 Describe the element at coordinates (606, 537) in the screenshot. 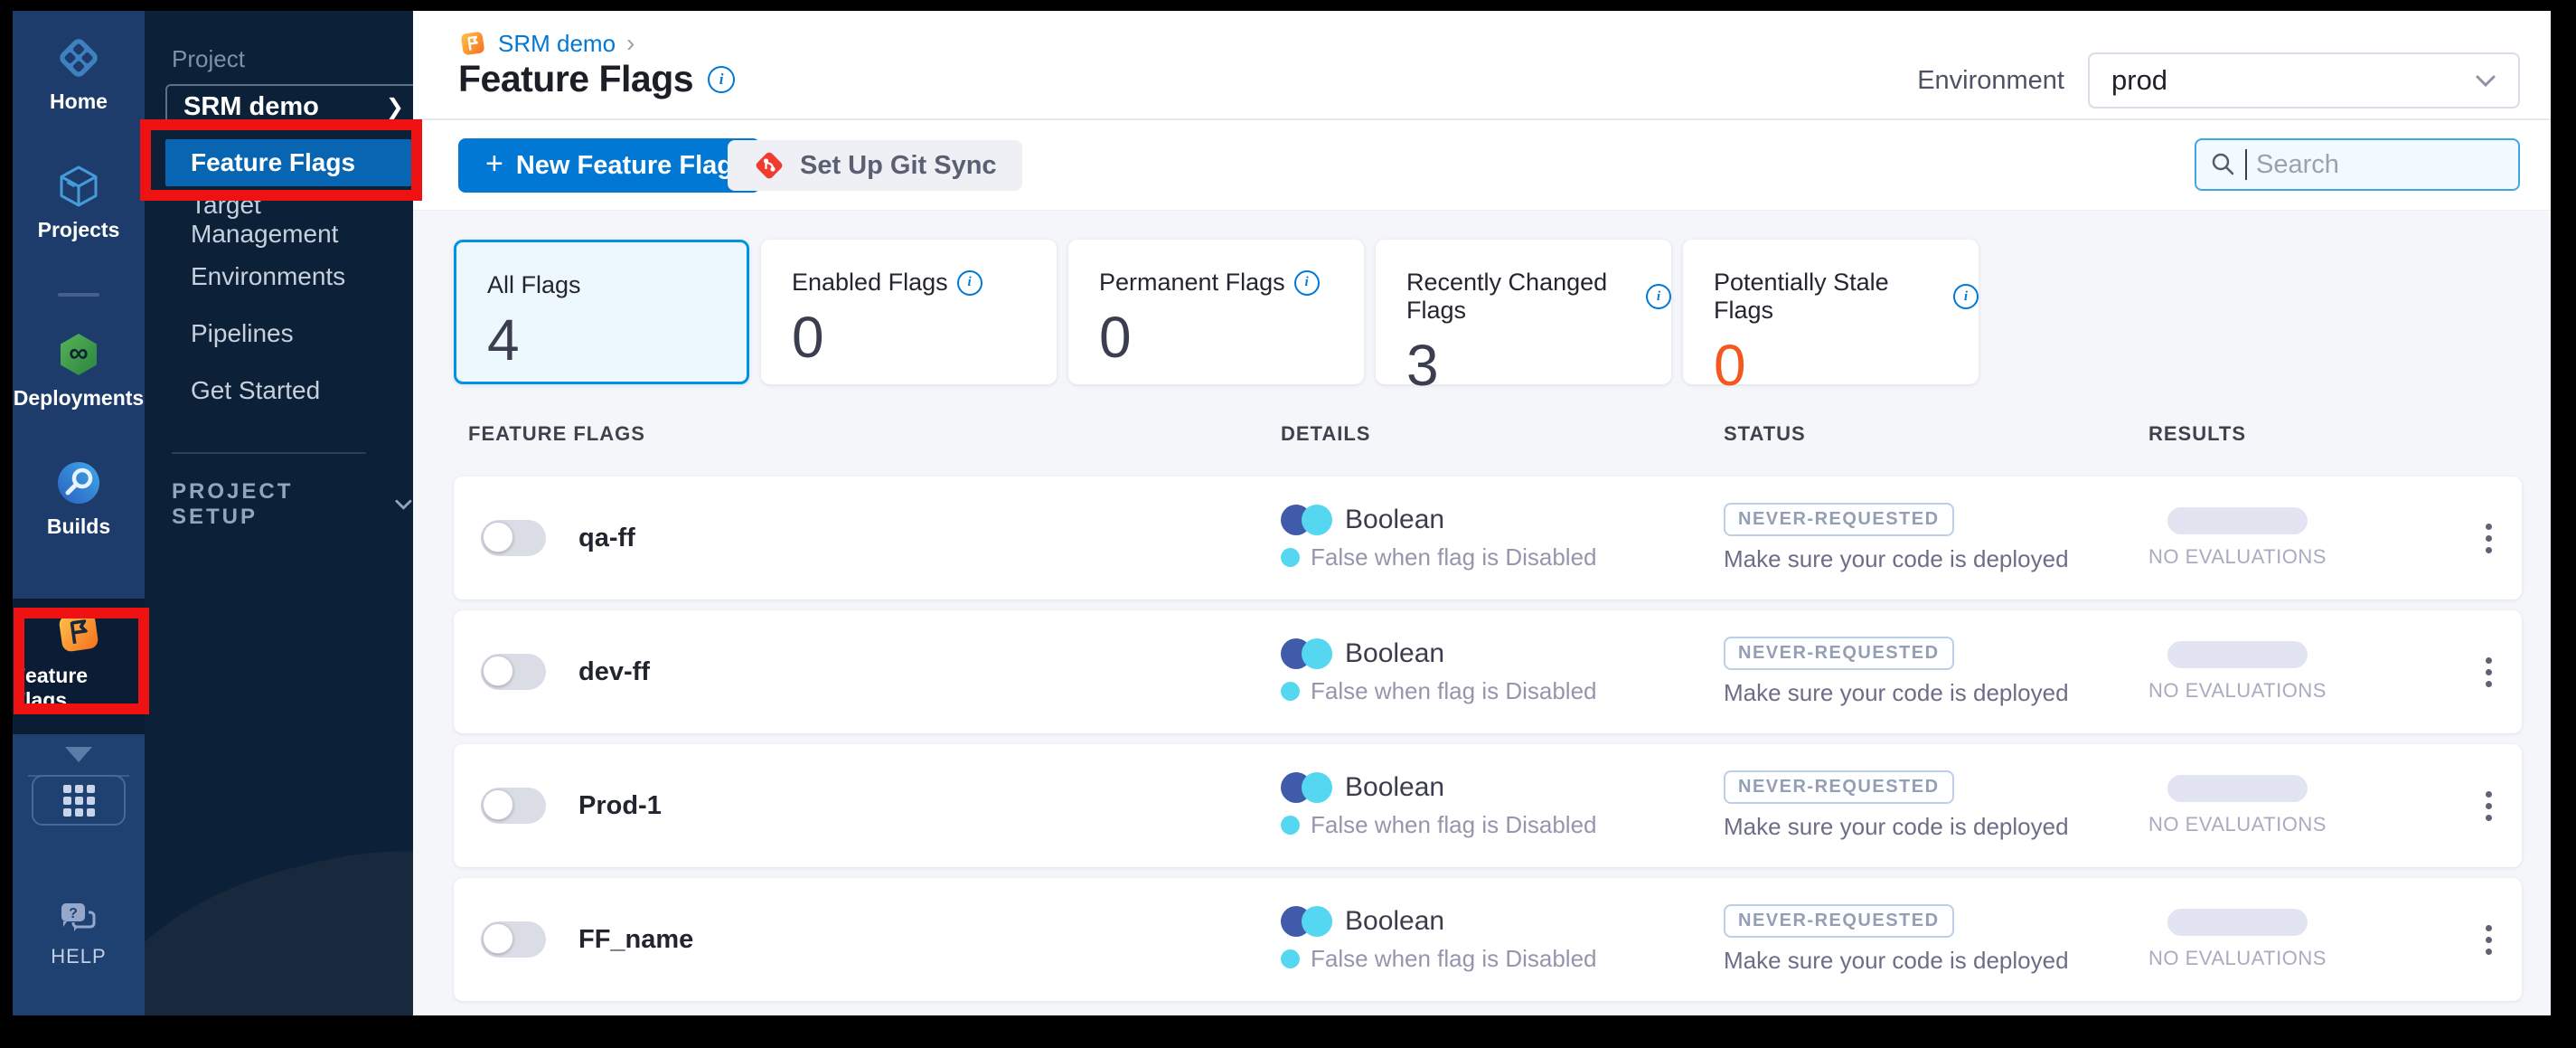

I see `flag-name: qa-ff` at that location.